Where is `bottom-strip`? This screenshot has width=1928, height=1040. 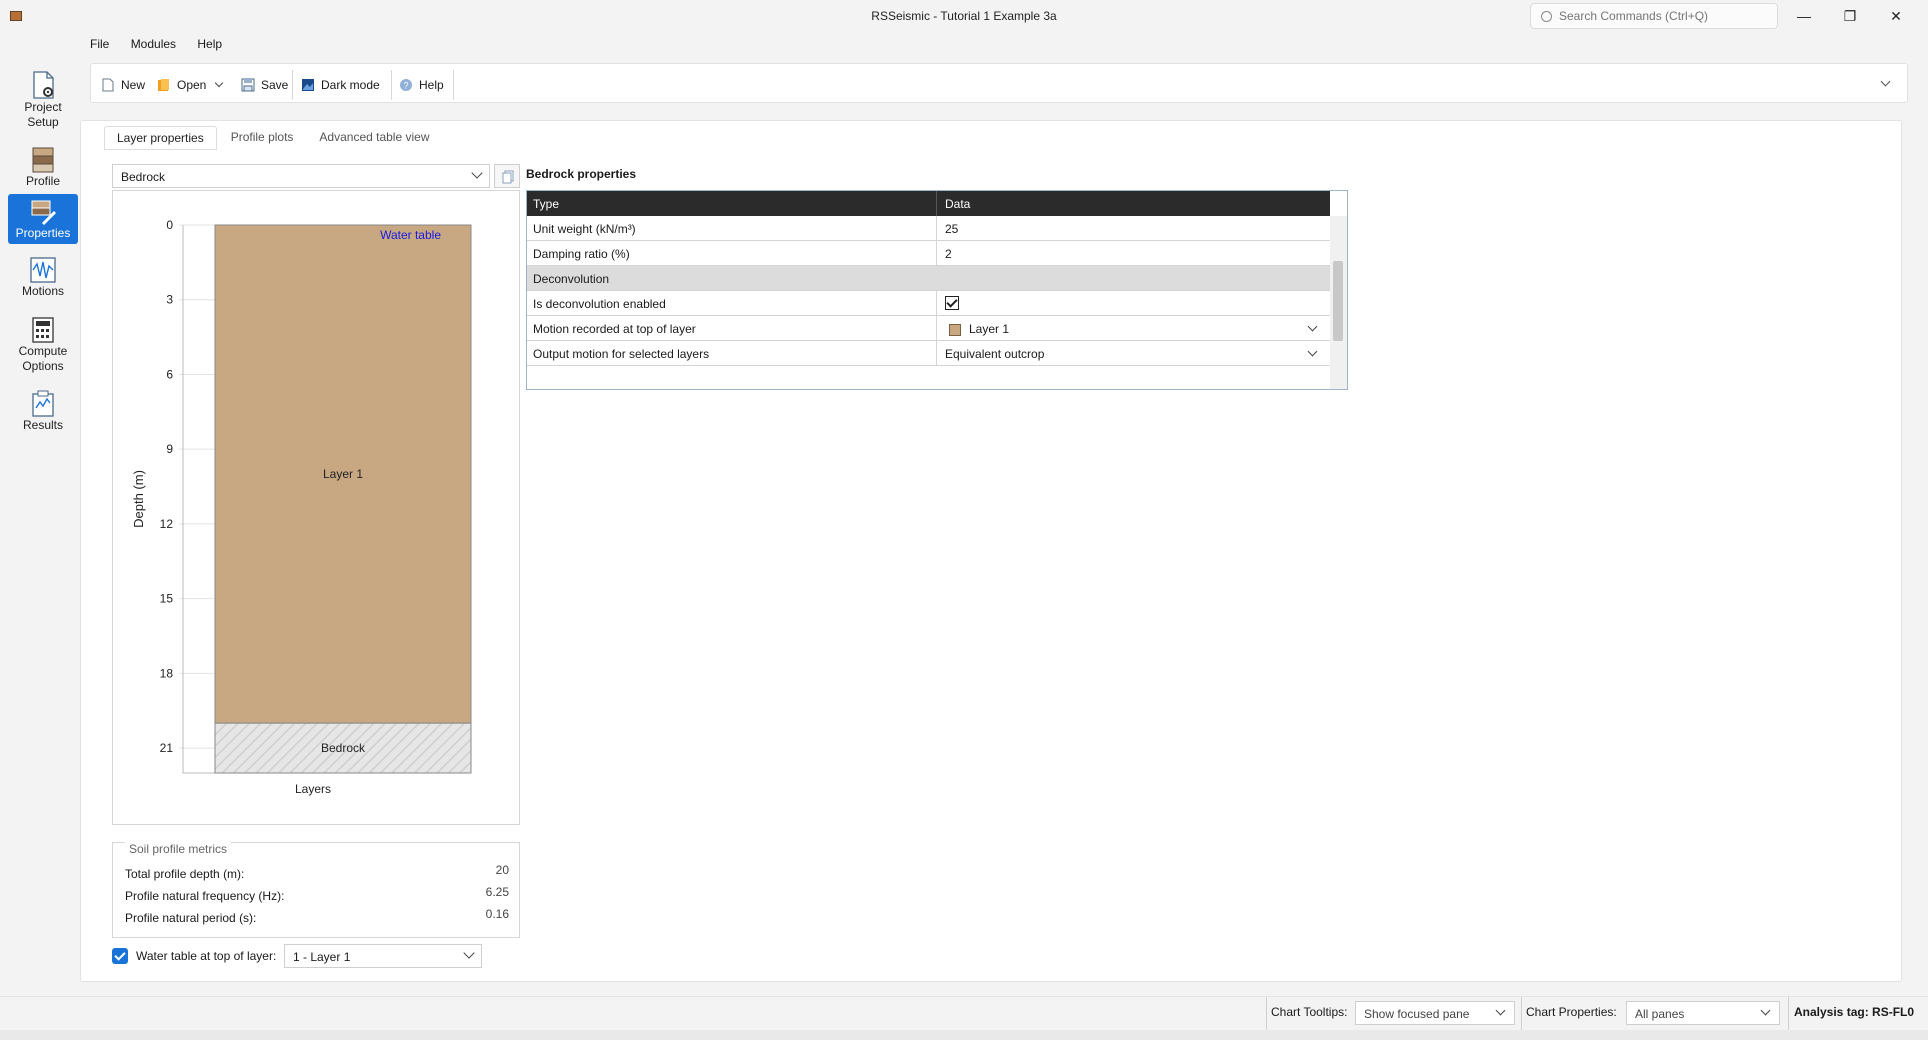
bottom-strip is located at coordinates (964, 1035).